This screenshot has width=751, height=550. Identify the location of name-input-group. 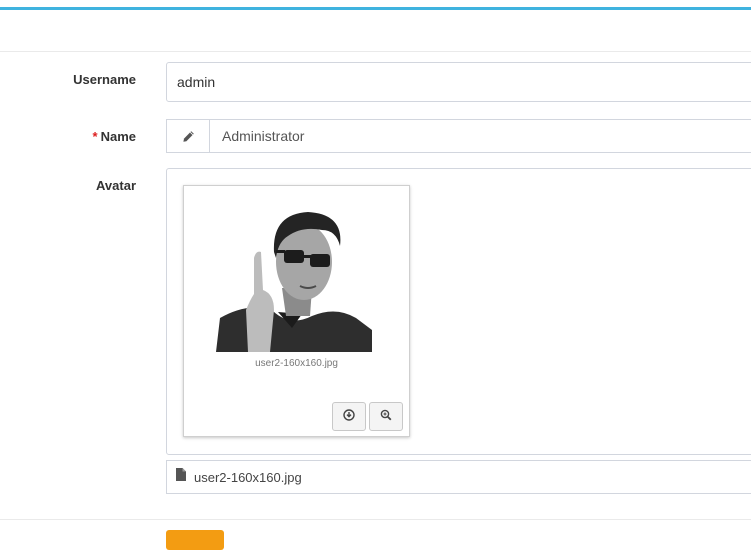
(458, 136).